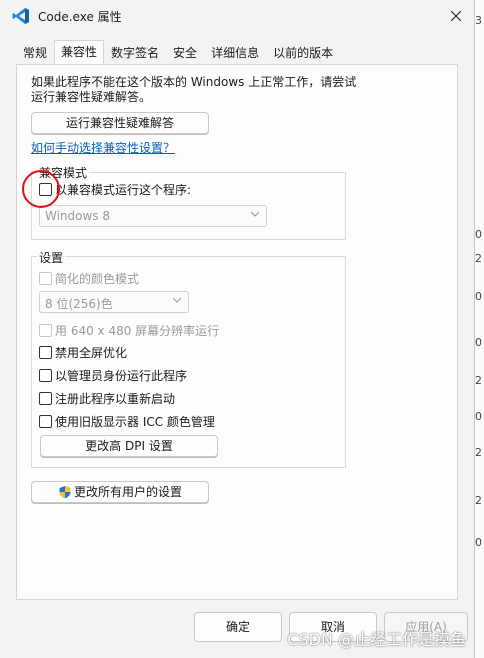  What do you see at coordinates (135, 422) in the screenshot?
I see `checkbox-label: 使用旧版显示器 ICC 颜色管理` at bounding box center [135, 422].